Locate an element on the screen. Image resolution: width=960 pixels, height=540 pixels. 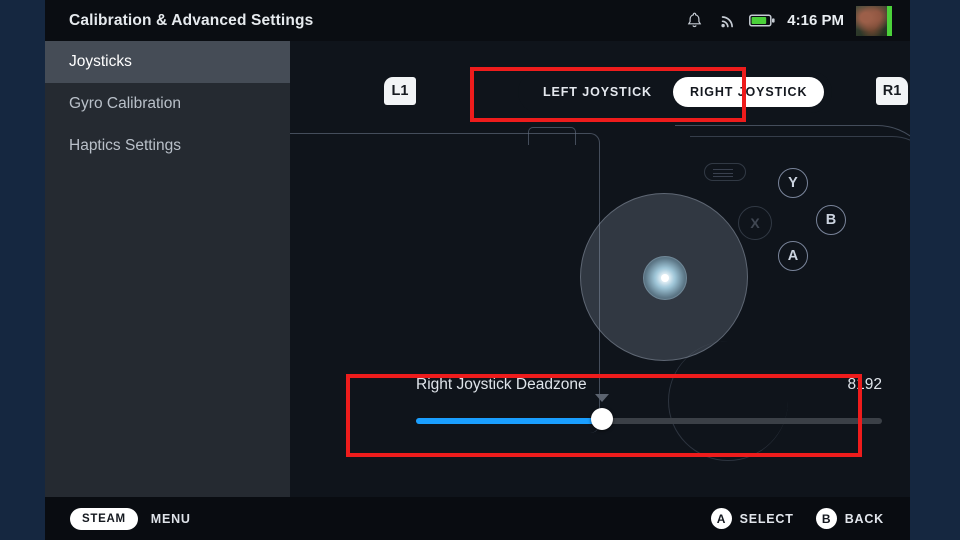
avatar-image is located at coordinates (871, 20).